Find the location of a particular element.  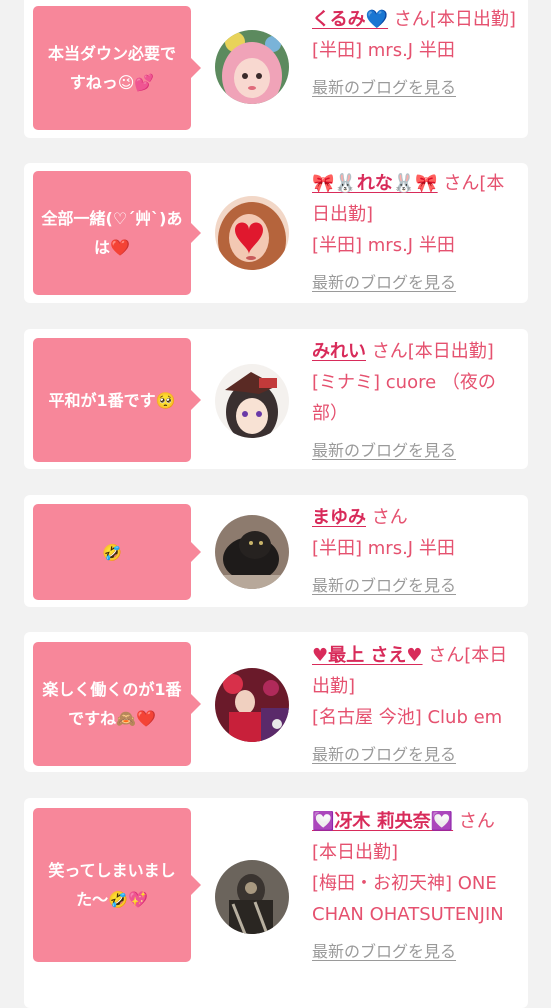

blog-card-4: 🤣 まゆみ さん [半田] mrs.J 半田 最新のブログを見る is located at coordinates (276, 551).